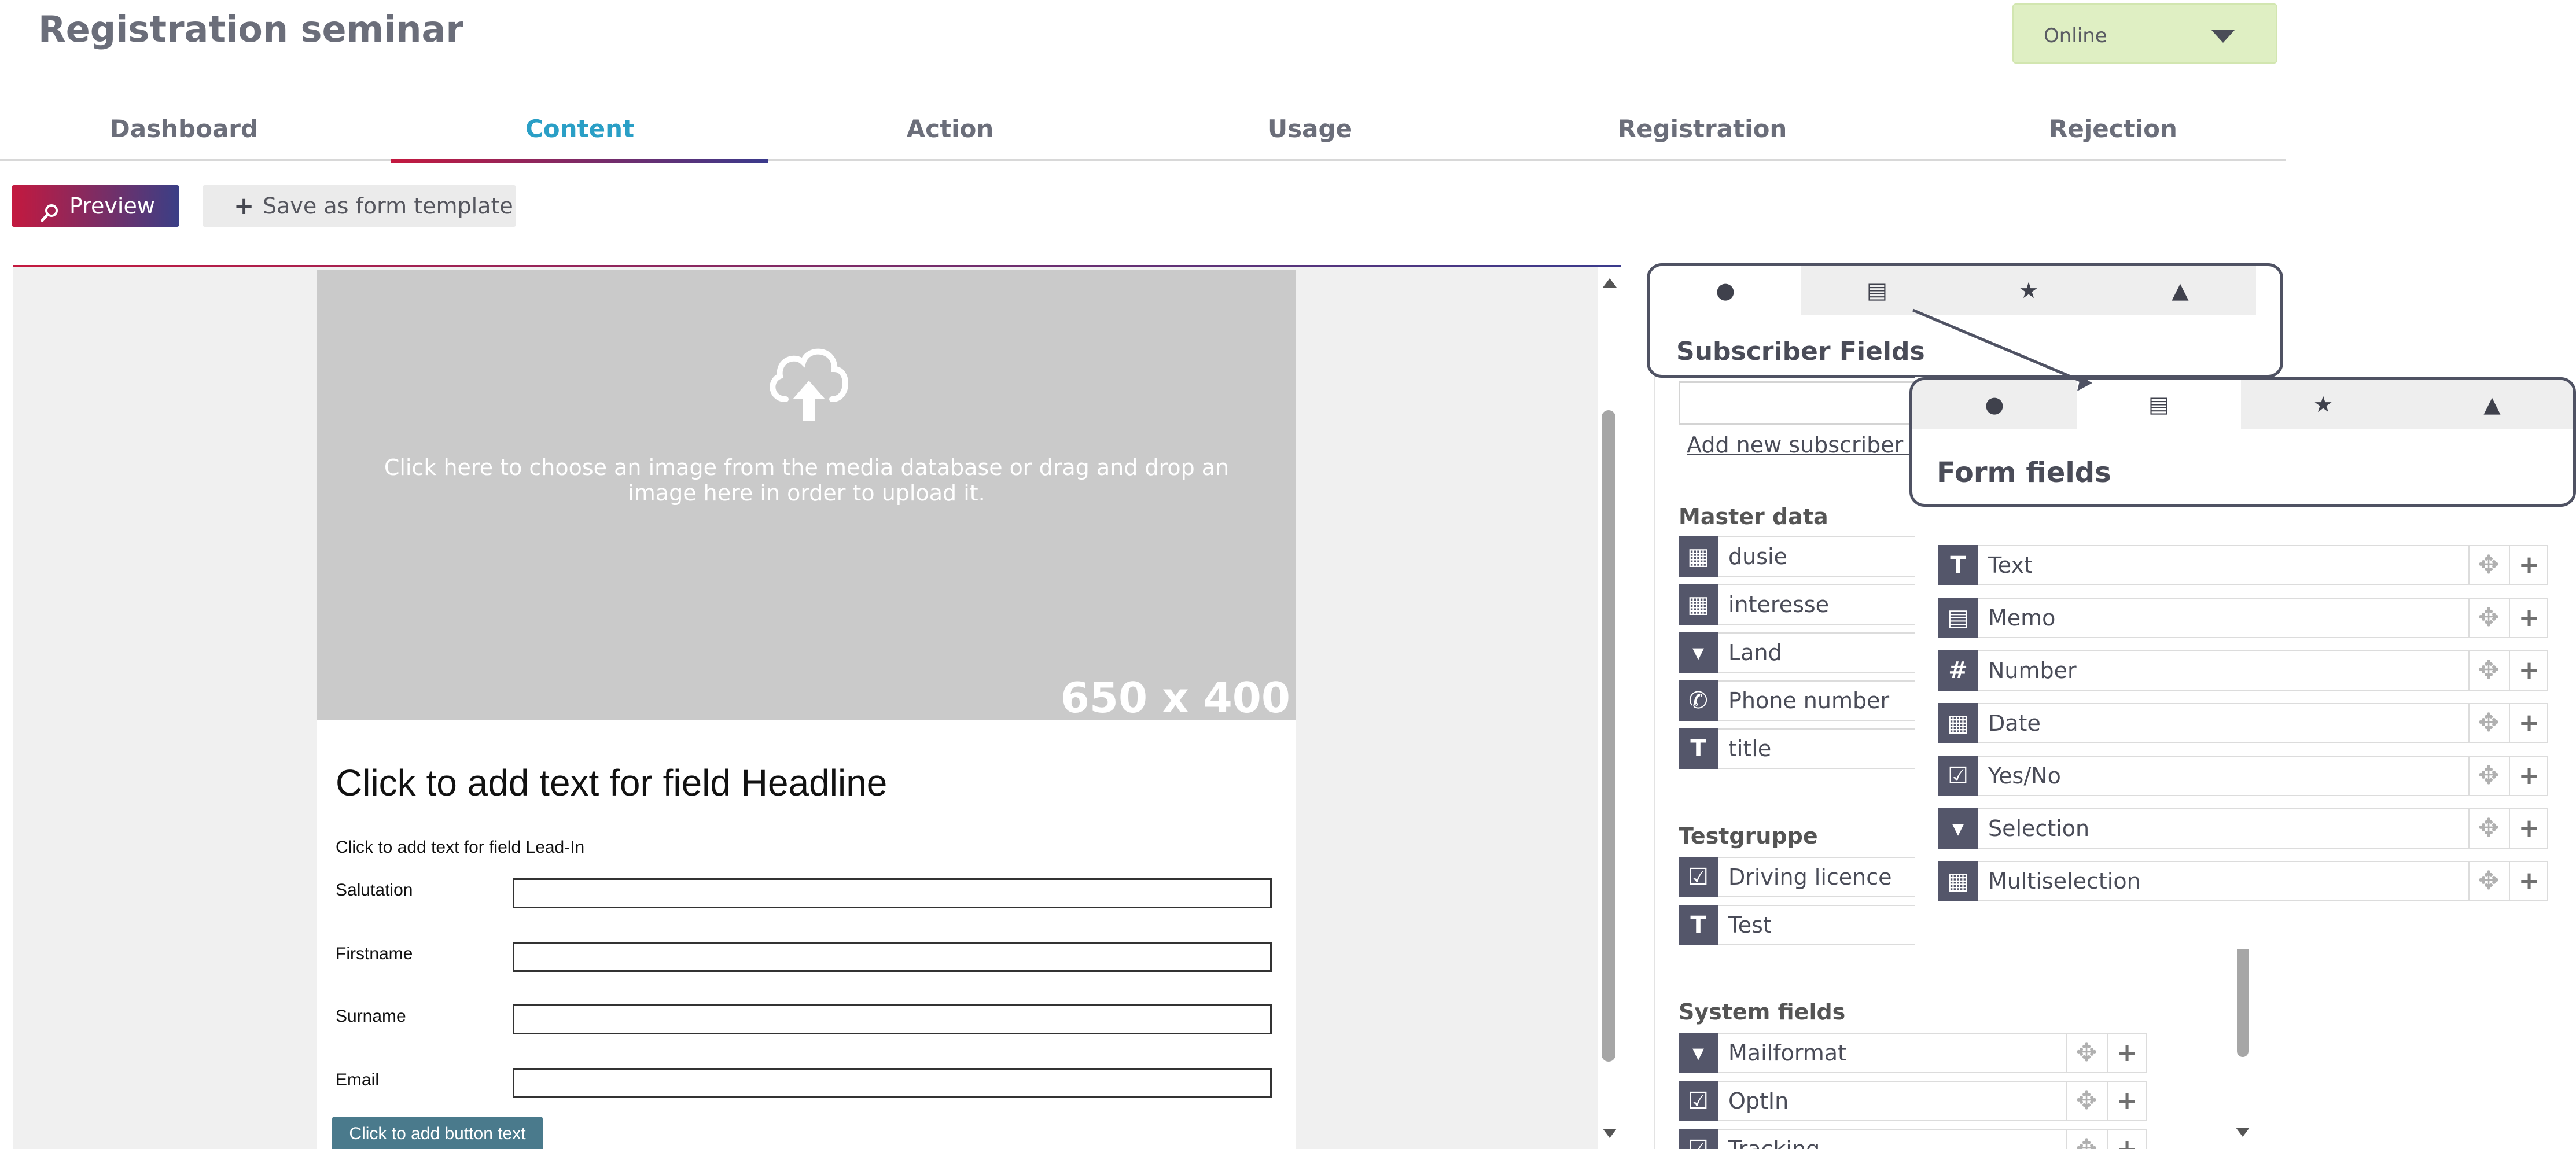 The image size is (2576, 1149). Describe the element at coordinates (1774, 1142) in the screenshot. I see `field-label: Tracking` at that location.